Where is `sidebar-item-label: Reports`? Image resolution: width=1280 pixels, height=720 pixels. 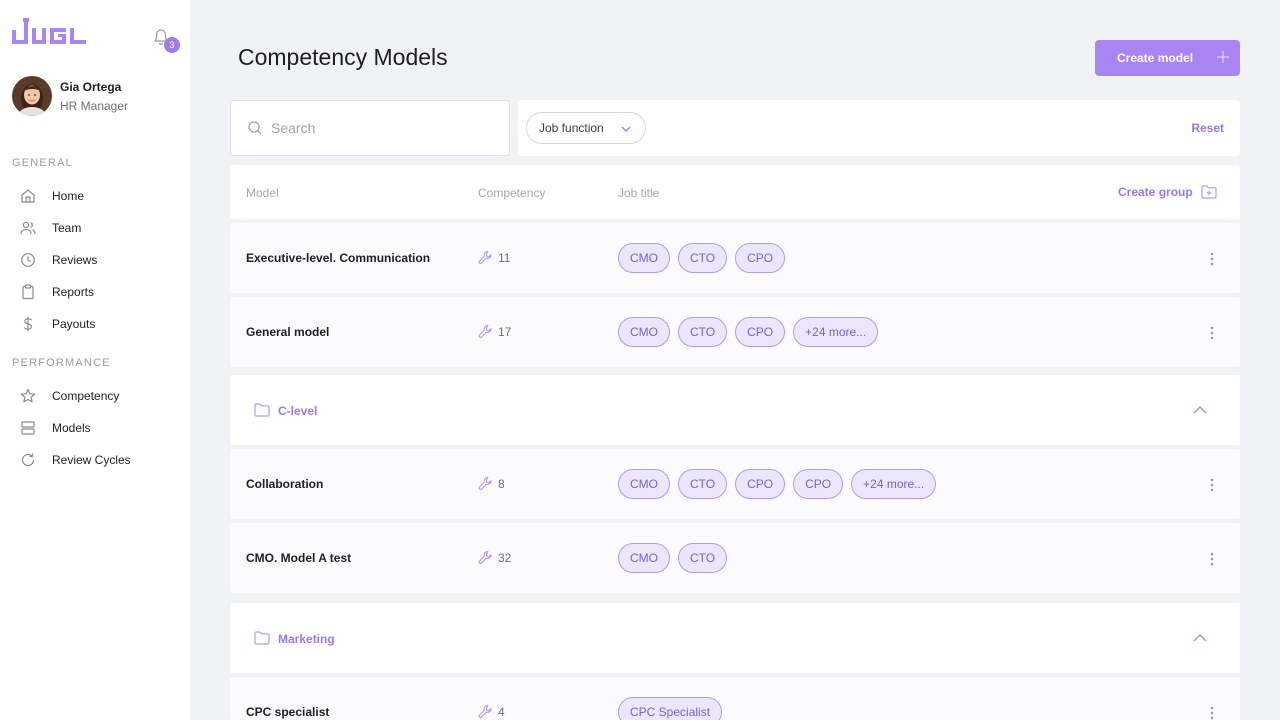 sidebar-item-label: Reports is located at coordinates (73, 292).